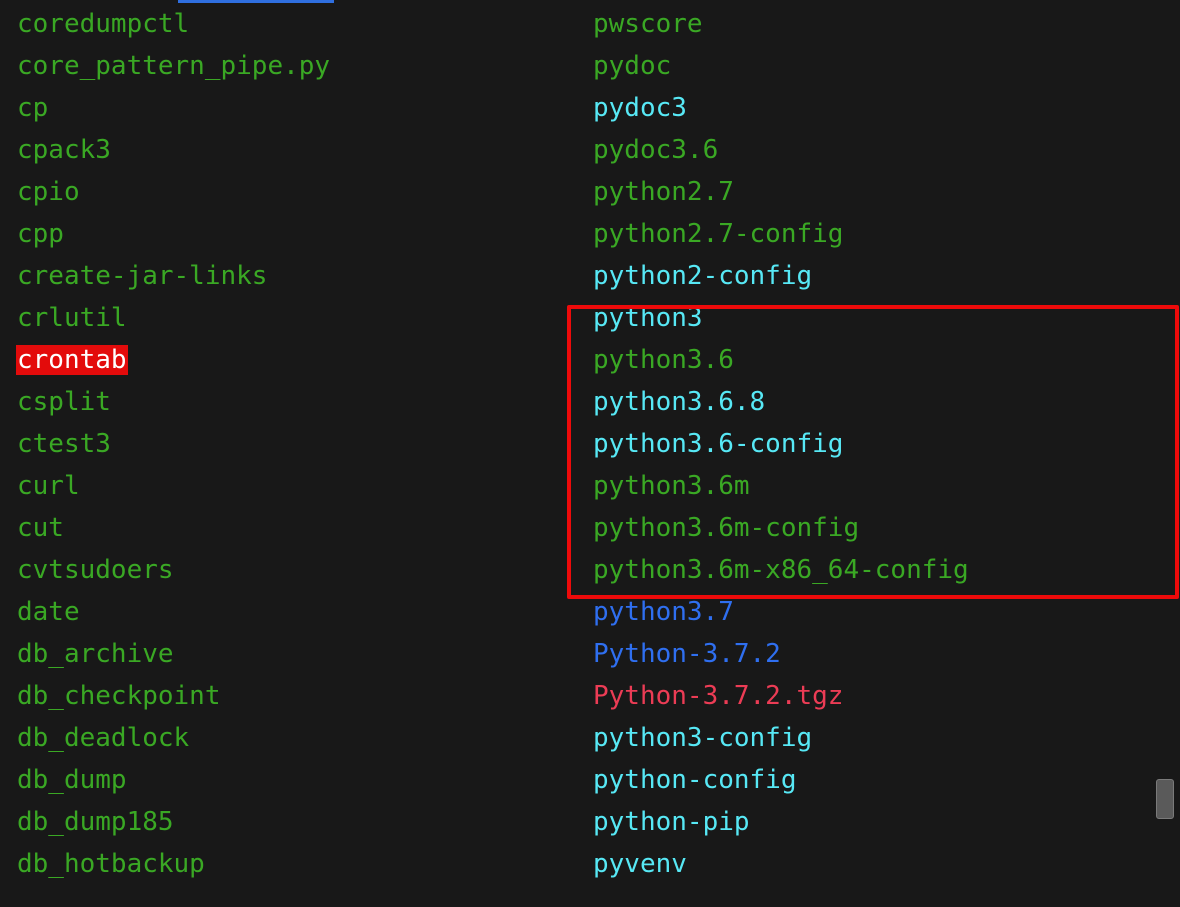  What do you see at coordinates (64, 402) in the screenshot?
I see `file-name: csplit` at bounding box center [64, 402].